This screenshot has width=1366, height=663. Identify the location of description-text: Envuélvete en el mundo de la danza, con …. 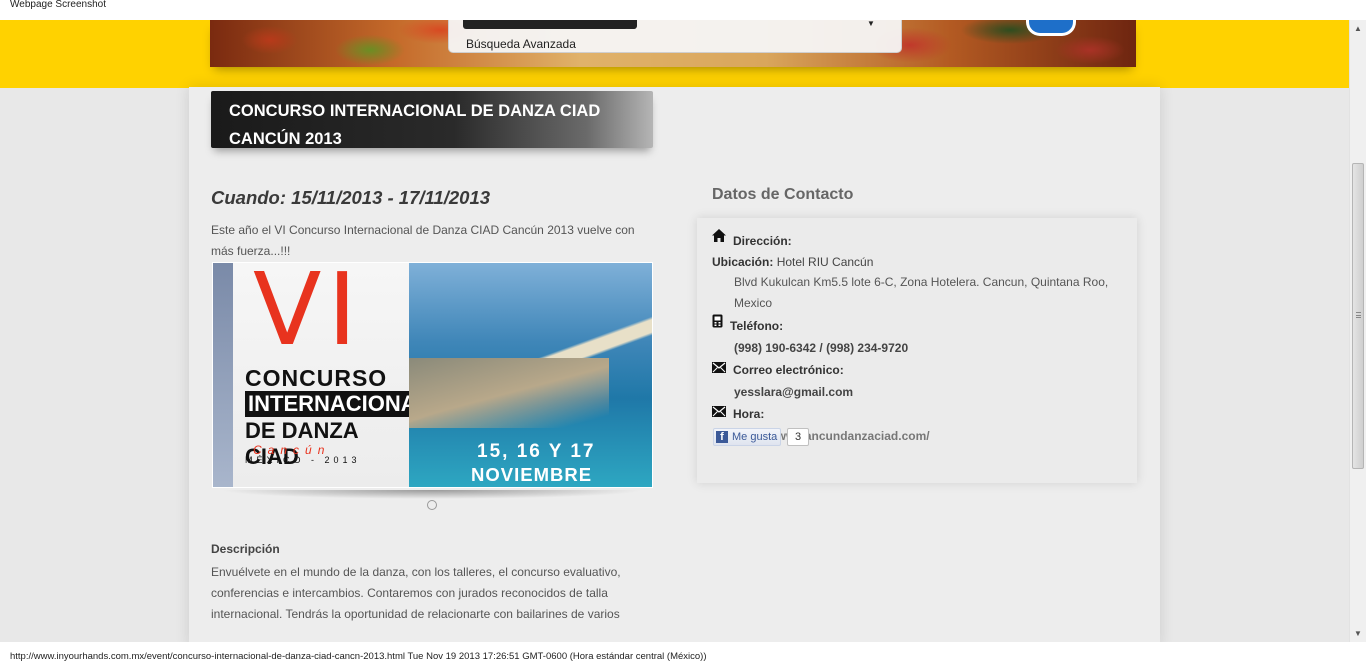
(416, 593).